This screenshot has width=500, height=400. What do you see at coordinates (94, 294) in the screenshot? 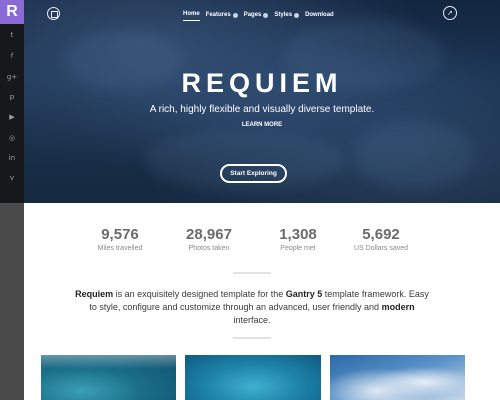
I see `intro-brand: Requiem` at bounding box center [94, 294].